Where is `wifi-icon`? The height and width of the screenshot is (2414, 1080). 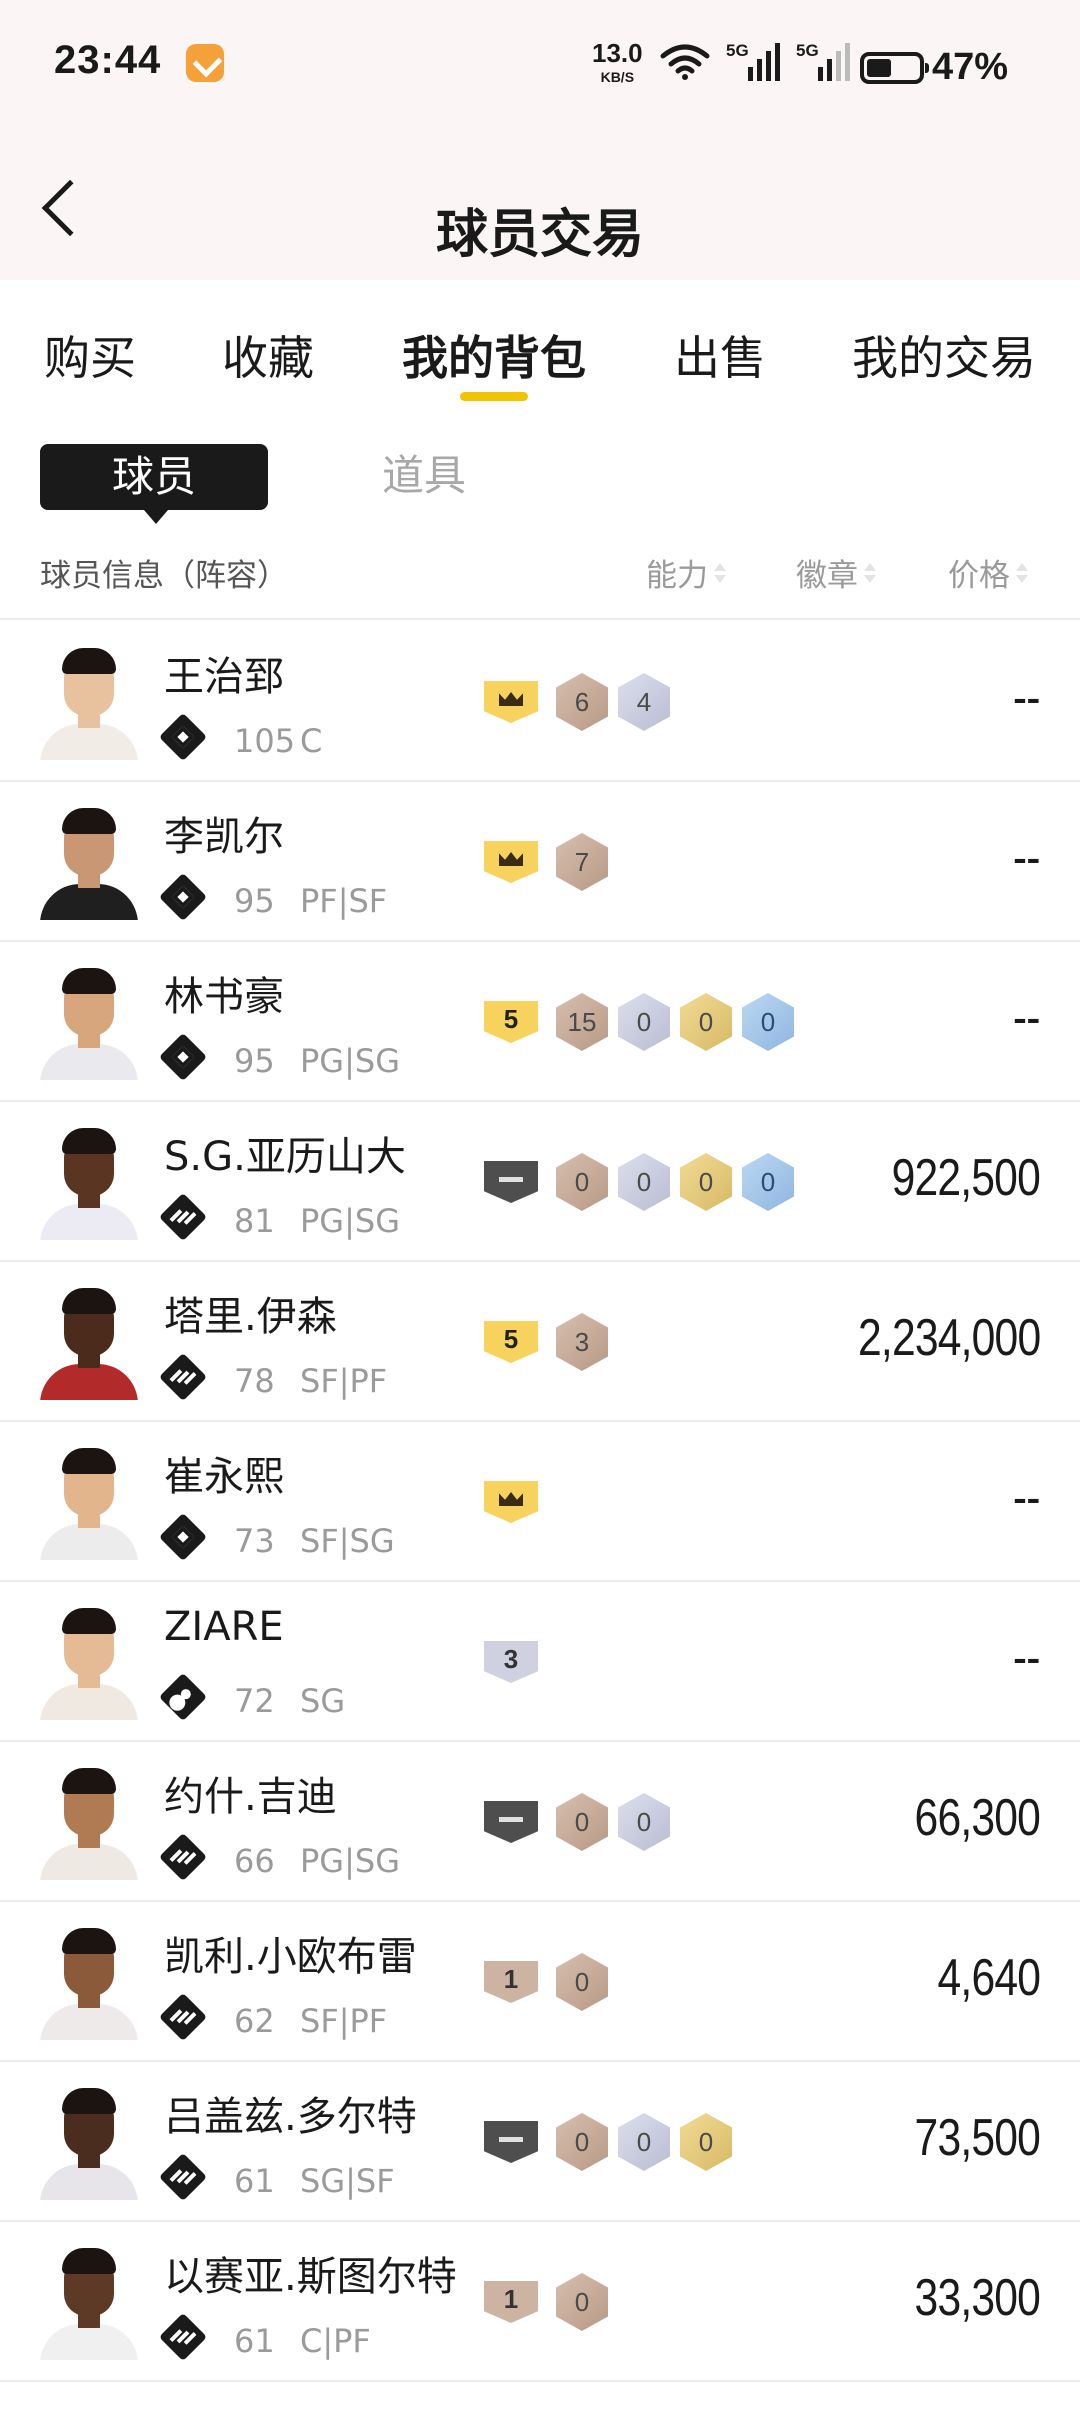
wifi-icon is located at coordinates (685, 62).